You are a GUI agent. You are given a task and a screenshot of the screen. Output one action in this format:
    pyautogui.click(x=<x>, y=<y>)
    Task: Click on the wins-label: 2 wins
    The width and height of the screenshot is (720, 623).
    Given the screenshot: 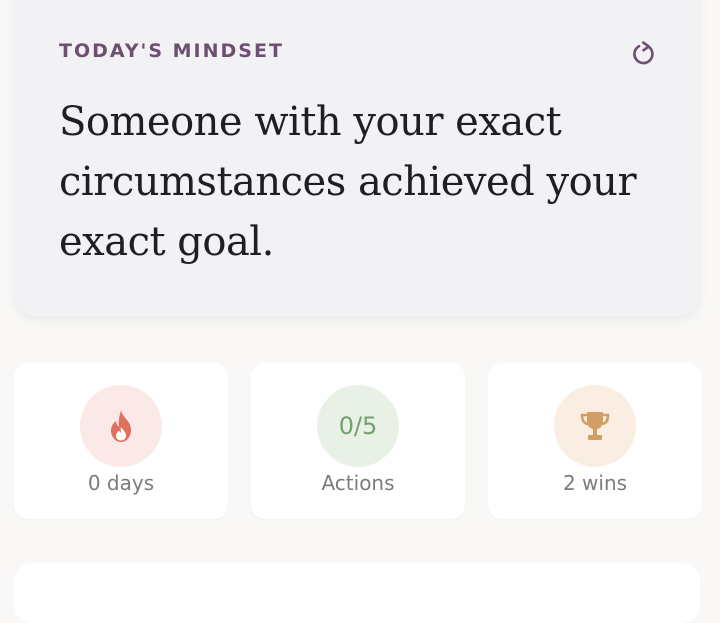 What is the action you would take?
    pyautogui.click(x=595, y=483)
    